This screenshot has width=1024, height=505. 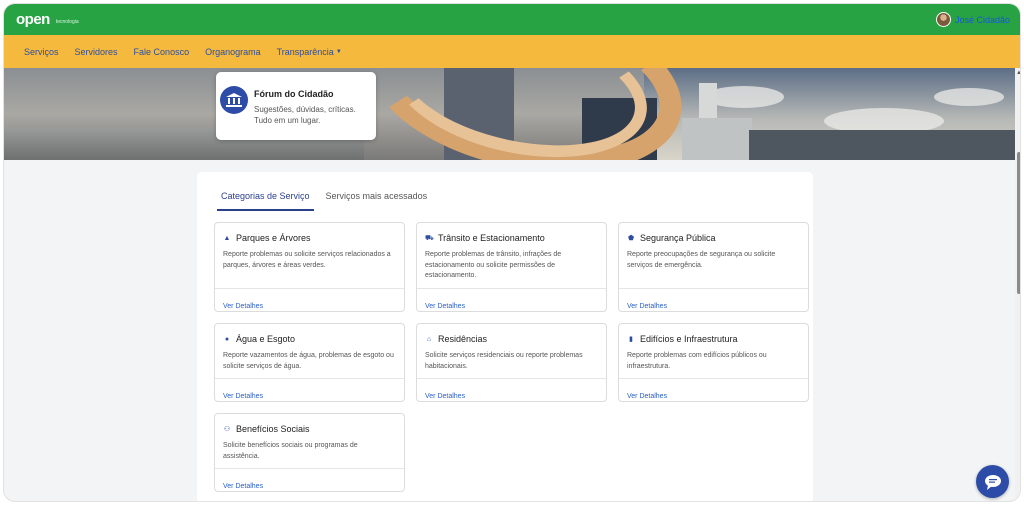 What do you see at coordinates (287, 120) in the screenshot?
I see `forum-line2: Tudo em um lugar.` at bounding box center [287, 120].